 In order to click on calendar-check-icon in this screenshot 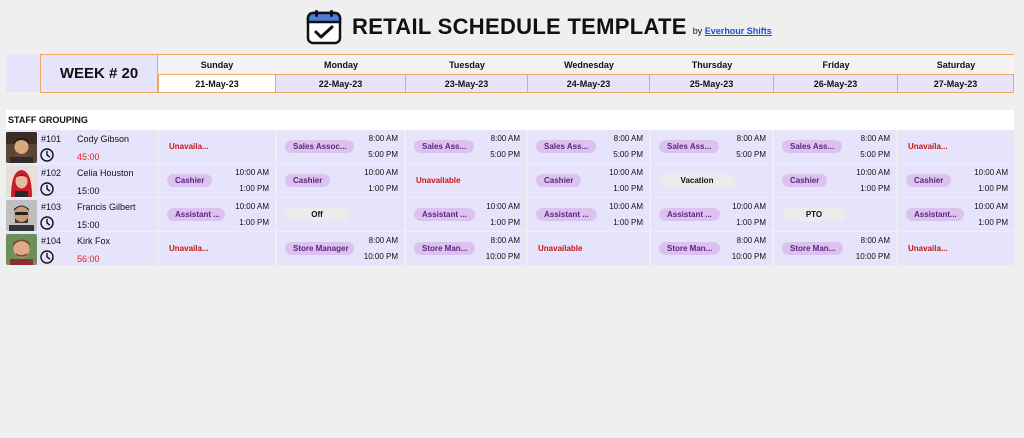, I will do `click(324, 27)`.